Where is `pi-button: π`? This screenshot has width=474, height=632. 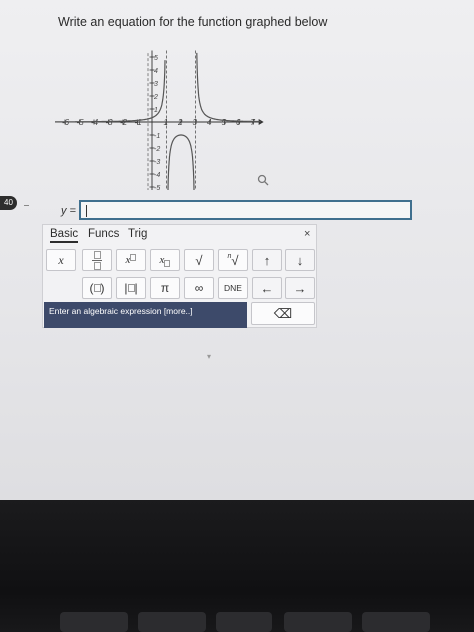 pi-button: π is located at coordinates (165, 288).